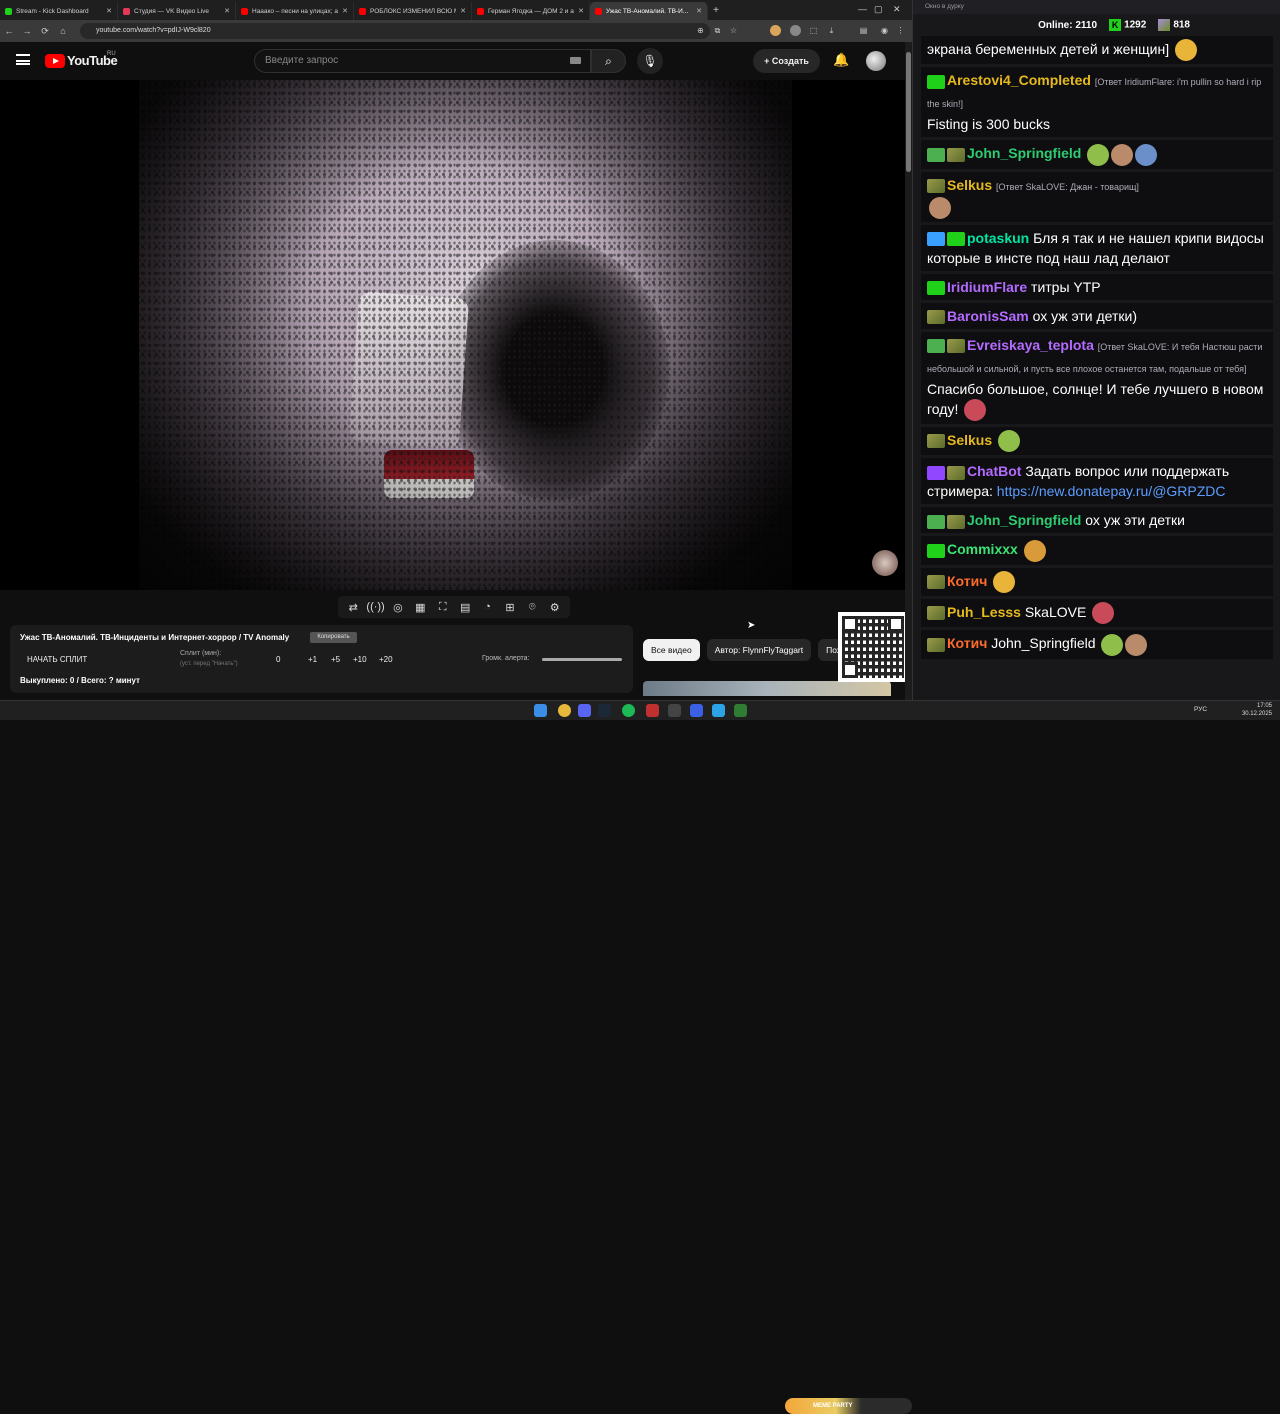 The height and width of the screenshot is (1414, 1280). What do you see at coordinates (700, 30) in the screenshot?
I see `zoom-icon: ⊕` at bounding box center [700, 30].